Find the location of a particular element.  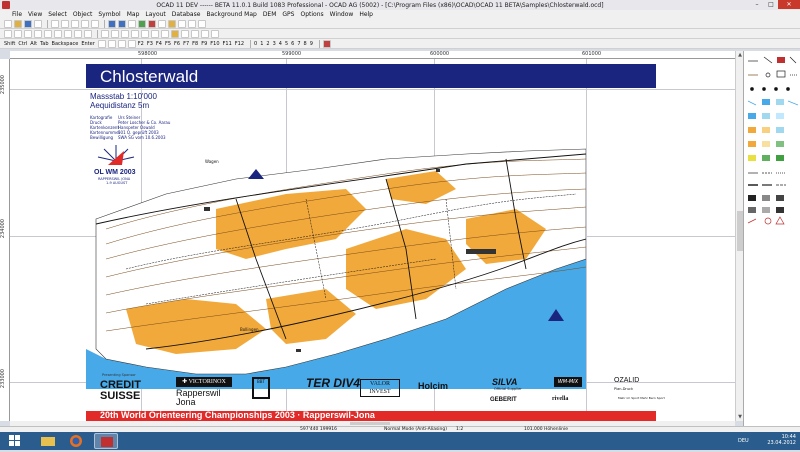

key-9: 9 is located at coordinates (311, 44).